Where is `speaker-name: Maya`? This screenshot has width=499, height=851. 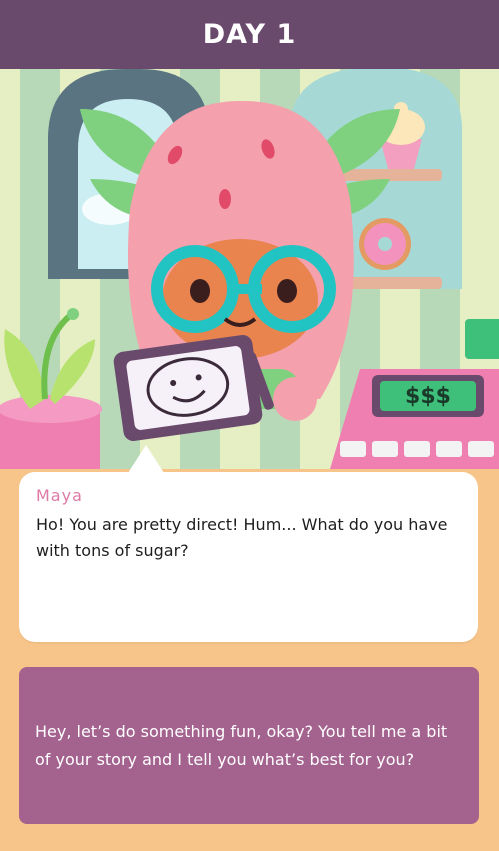 speaker-name: Maya is located at coordinates (59, 495).